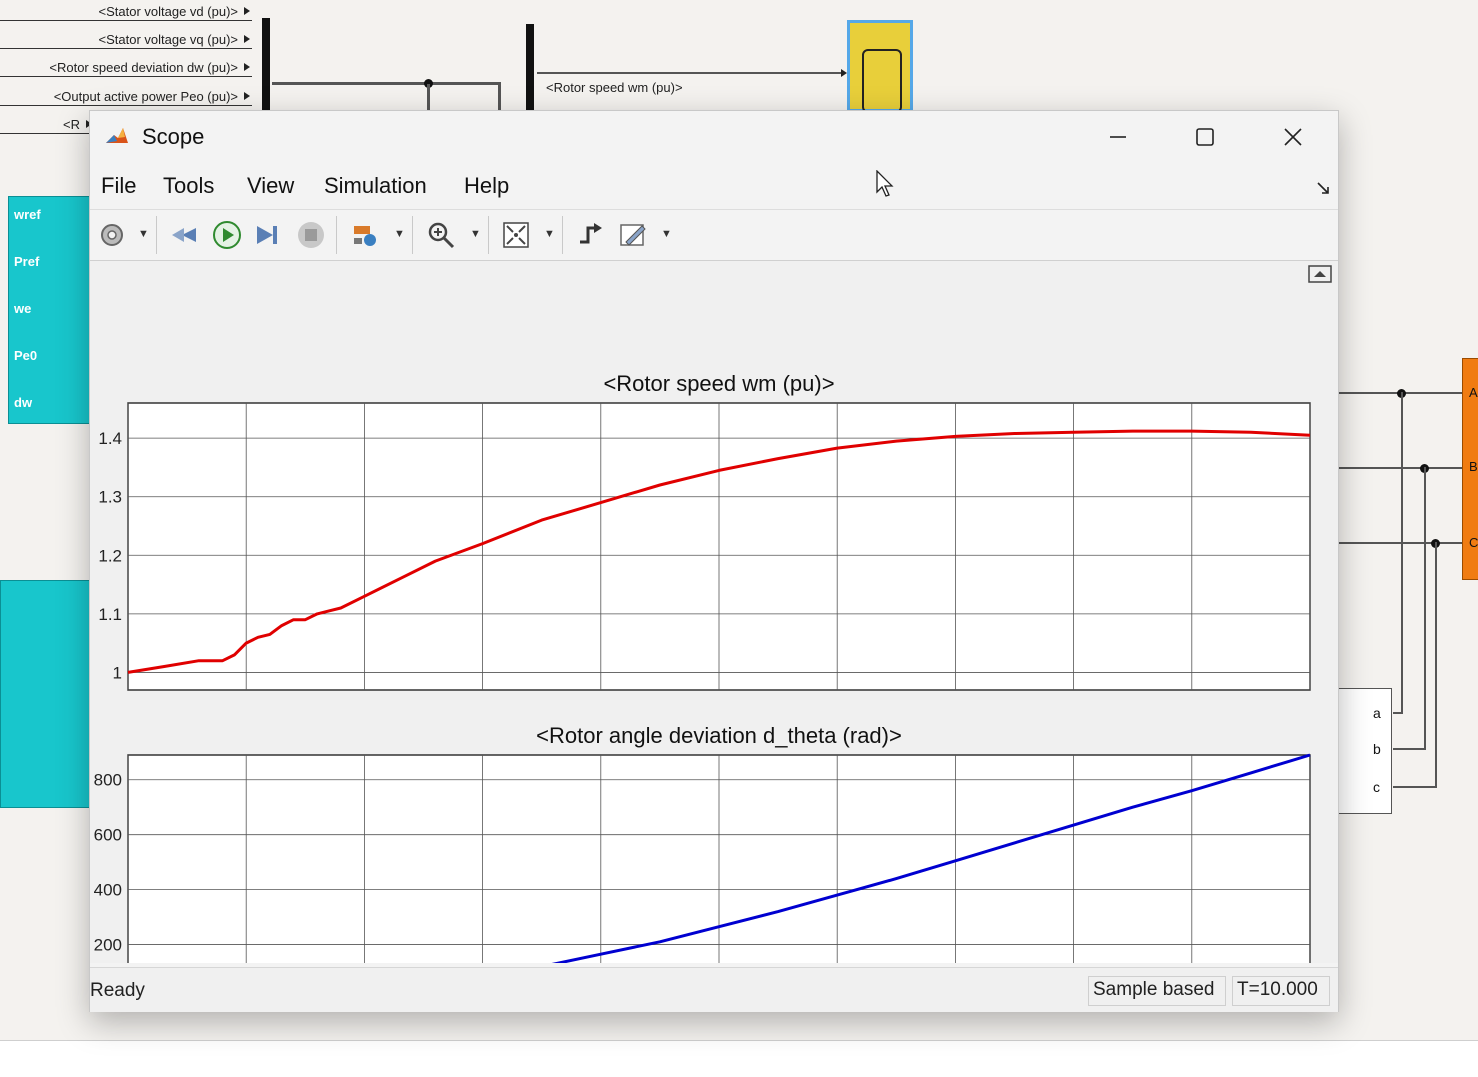  What do you see at coordinates (173, 136) in the screenshot?
I see `window-title: Scope` at bounding box center [173, 136].